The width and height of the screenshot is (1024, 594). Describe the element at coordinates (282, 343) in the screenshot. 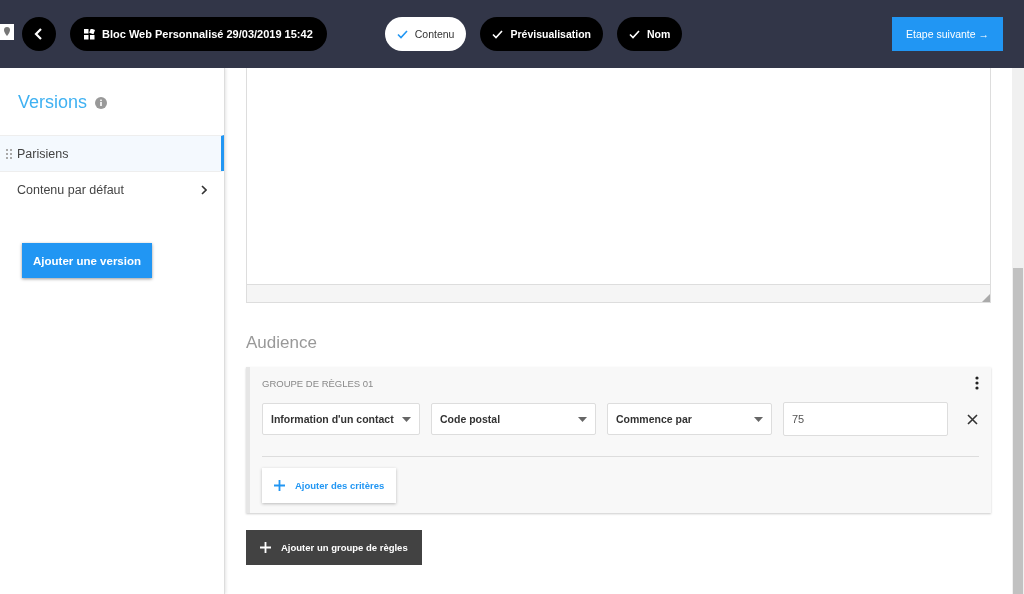

I see `audience-heading: Audience` at that location.